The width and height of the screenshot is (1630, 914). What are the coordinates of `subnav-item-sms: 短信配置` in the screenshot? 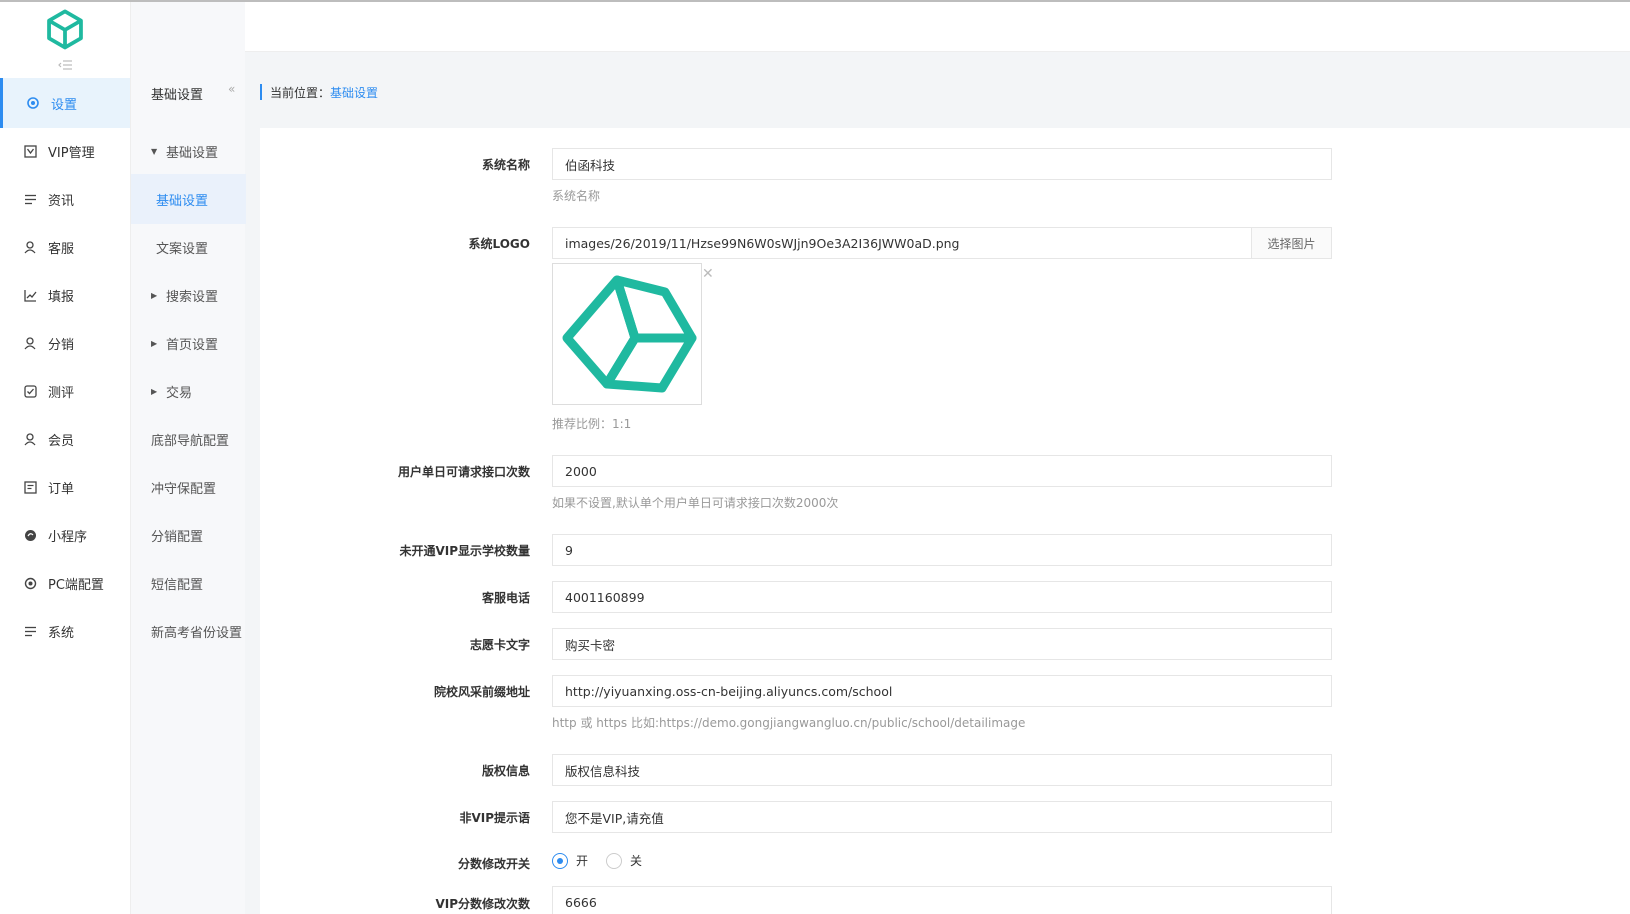 It's located at (188, 583).